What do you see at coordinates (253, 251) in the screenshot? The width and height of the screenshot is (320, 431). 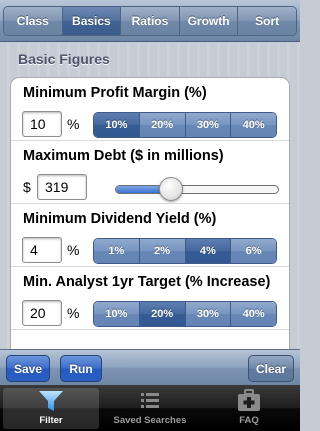 I see `dividend-yield-preset-6: 6%` at bounding box center [253, 251].